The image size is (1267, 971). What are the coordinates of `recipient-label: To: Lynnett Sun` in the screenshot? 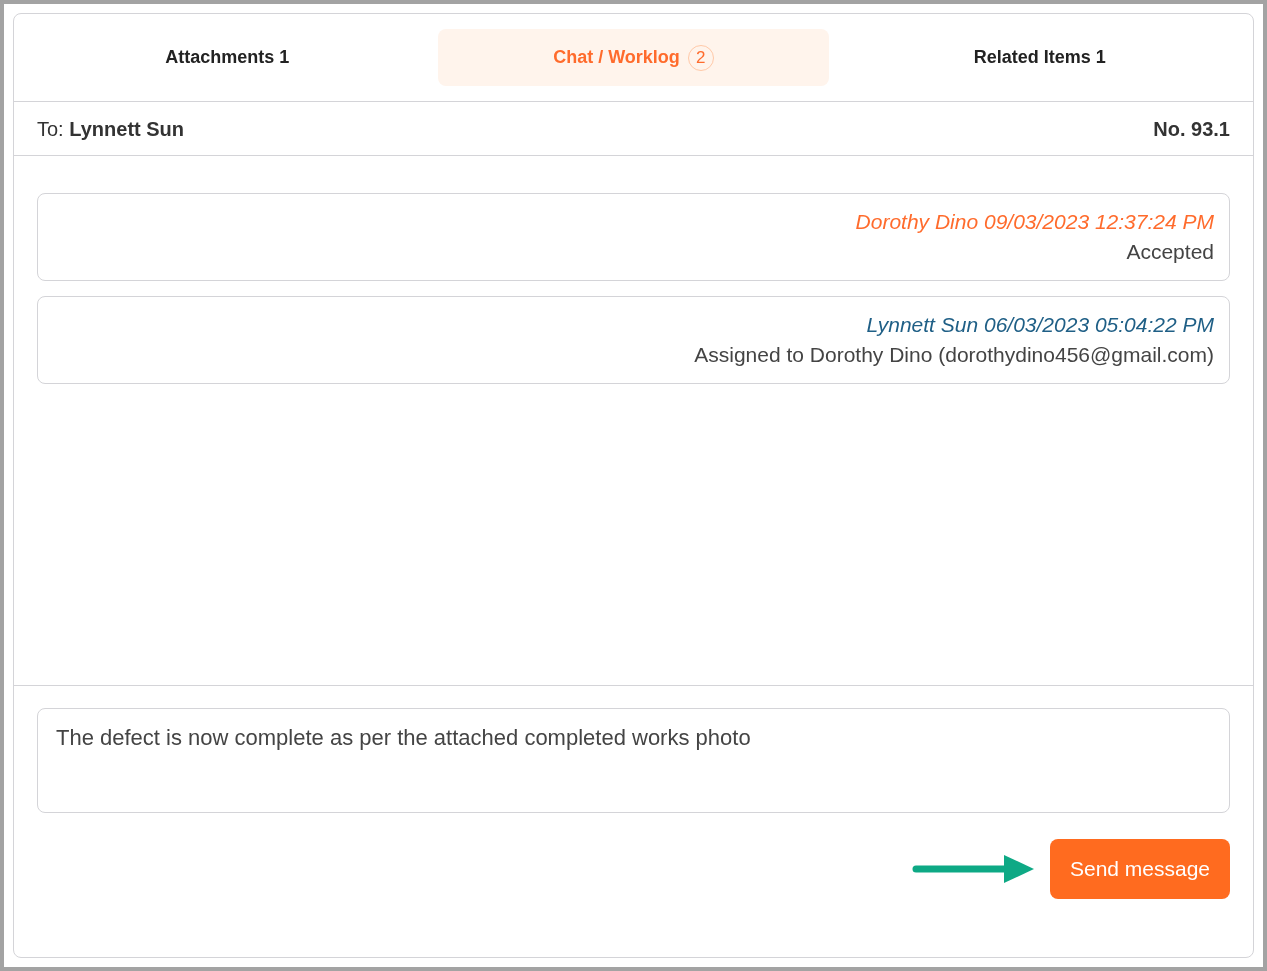 It's located at (111, 129).